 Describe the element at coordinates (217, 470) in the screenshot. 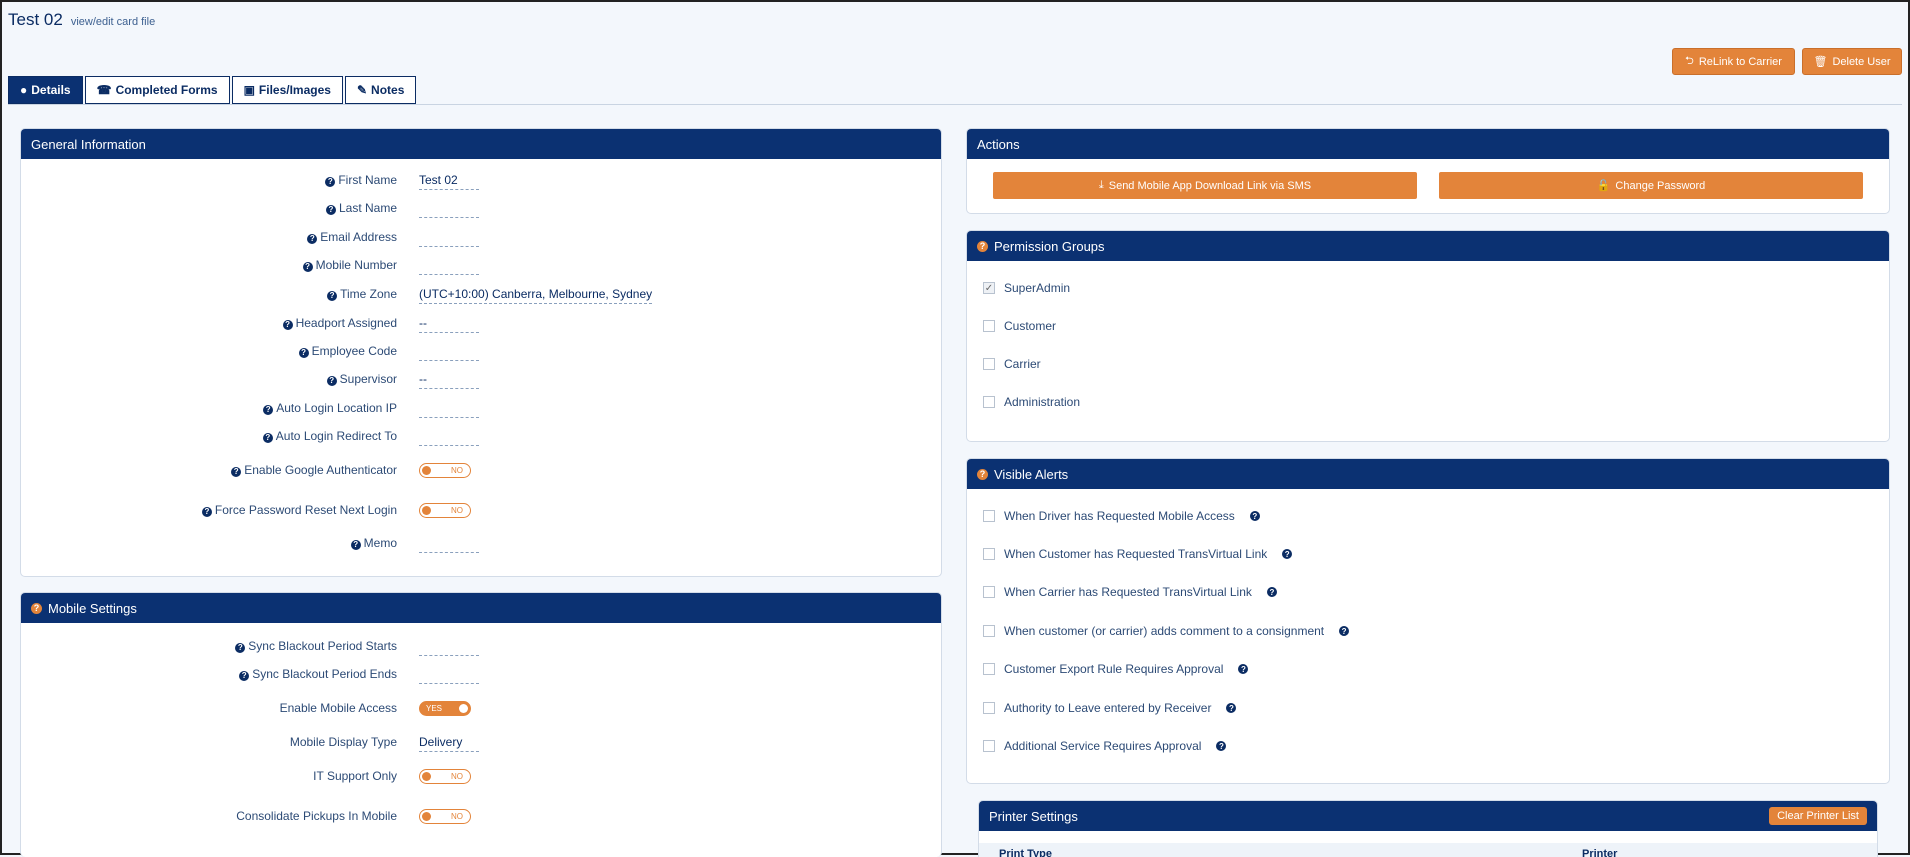

I see `field-label: ? Enable Google Authenticator` at that location.